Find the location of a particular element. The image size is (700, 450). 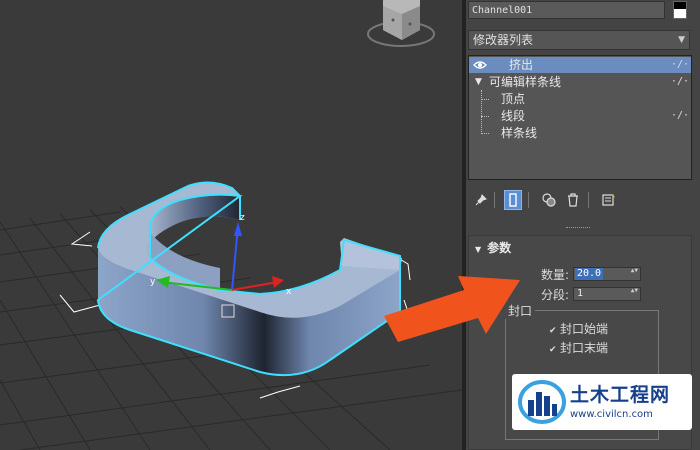

tree-line is located at coordinates (481, 112).